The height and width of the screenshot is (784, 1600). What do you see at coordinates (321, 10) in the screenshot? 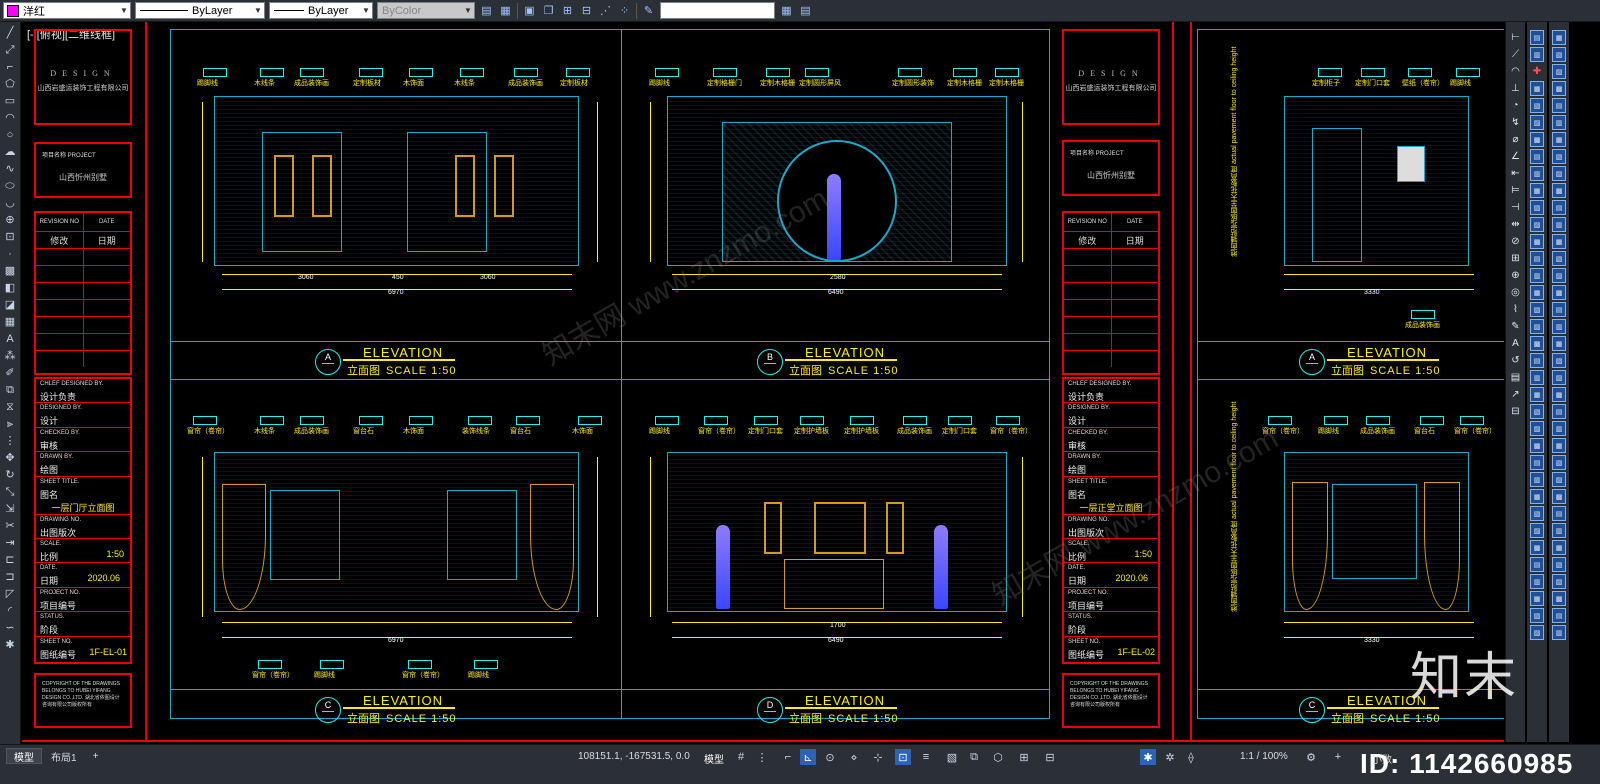
I see `lineweight-dropdown: ByLayer ▼` at bounding box center [321, 10].